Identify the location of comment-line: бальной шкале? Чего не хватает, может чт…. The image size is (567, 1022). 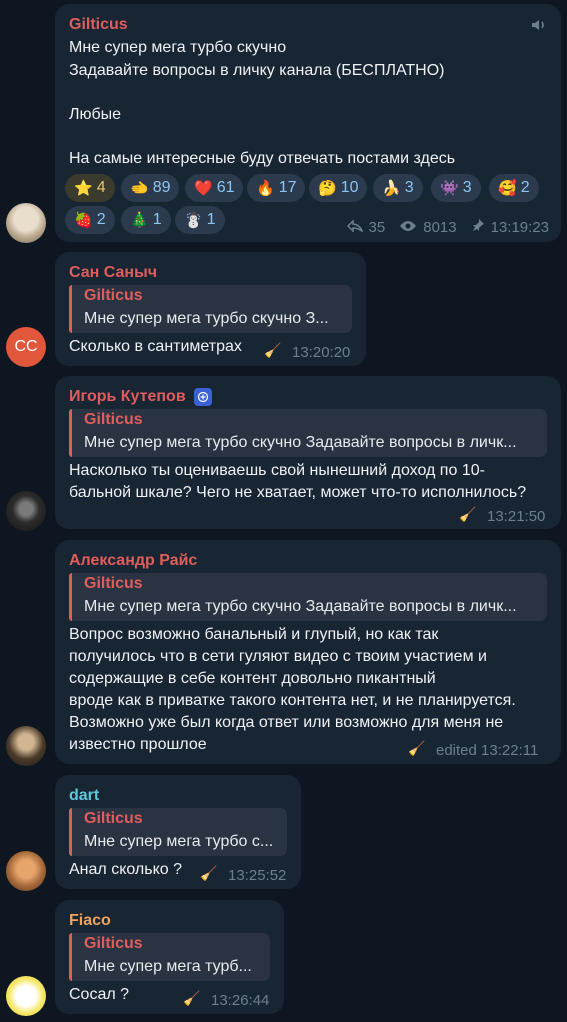
(298, 492).